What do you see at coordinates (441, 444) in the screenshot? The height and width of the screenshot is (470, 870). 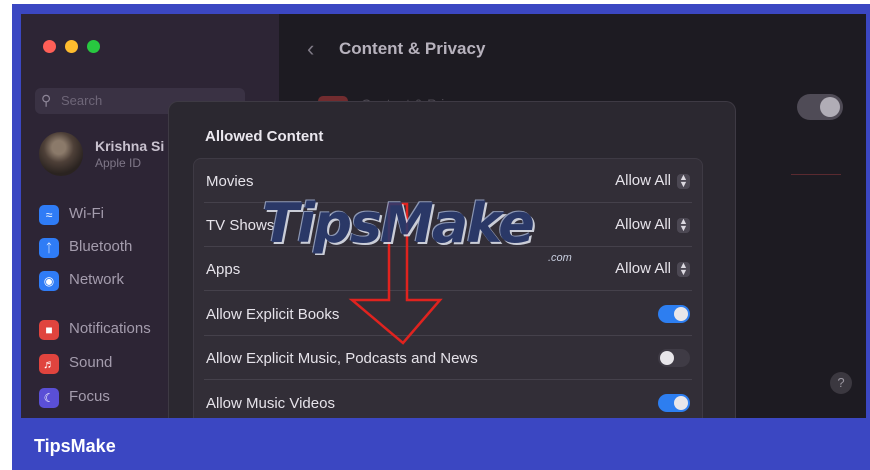 I see `footer-banner: TipsMake` at bounding box center [441, 444].